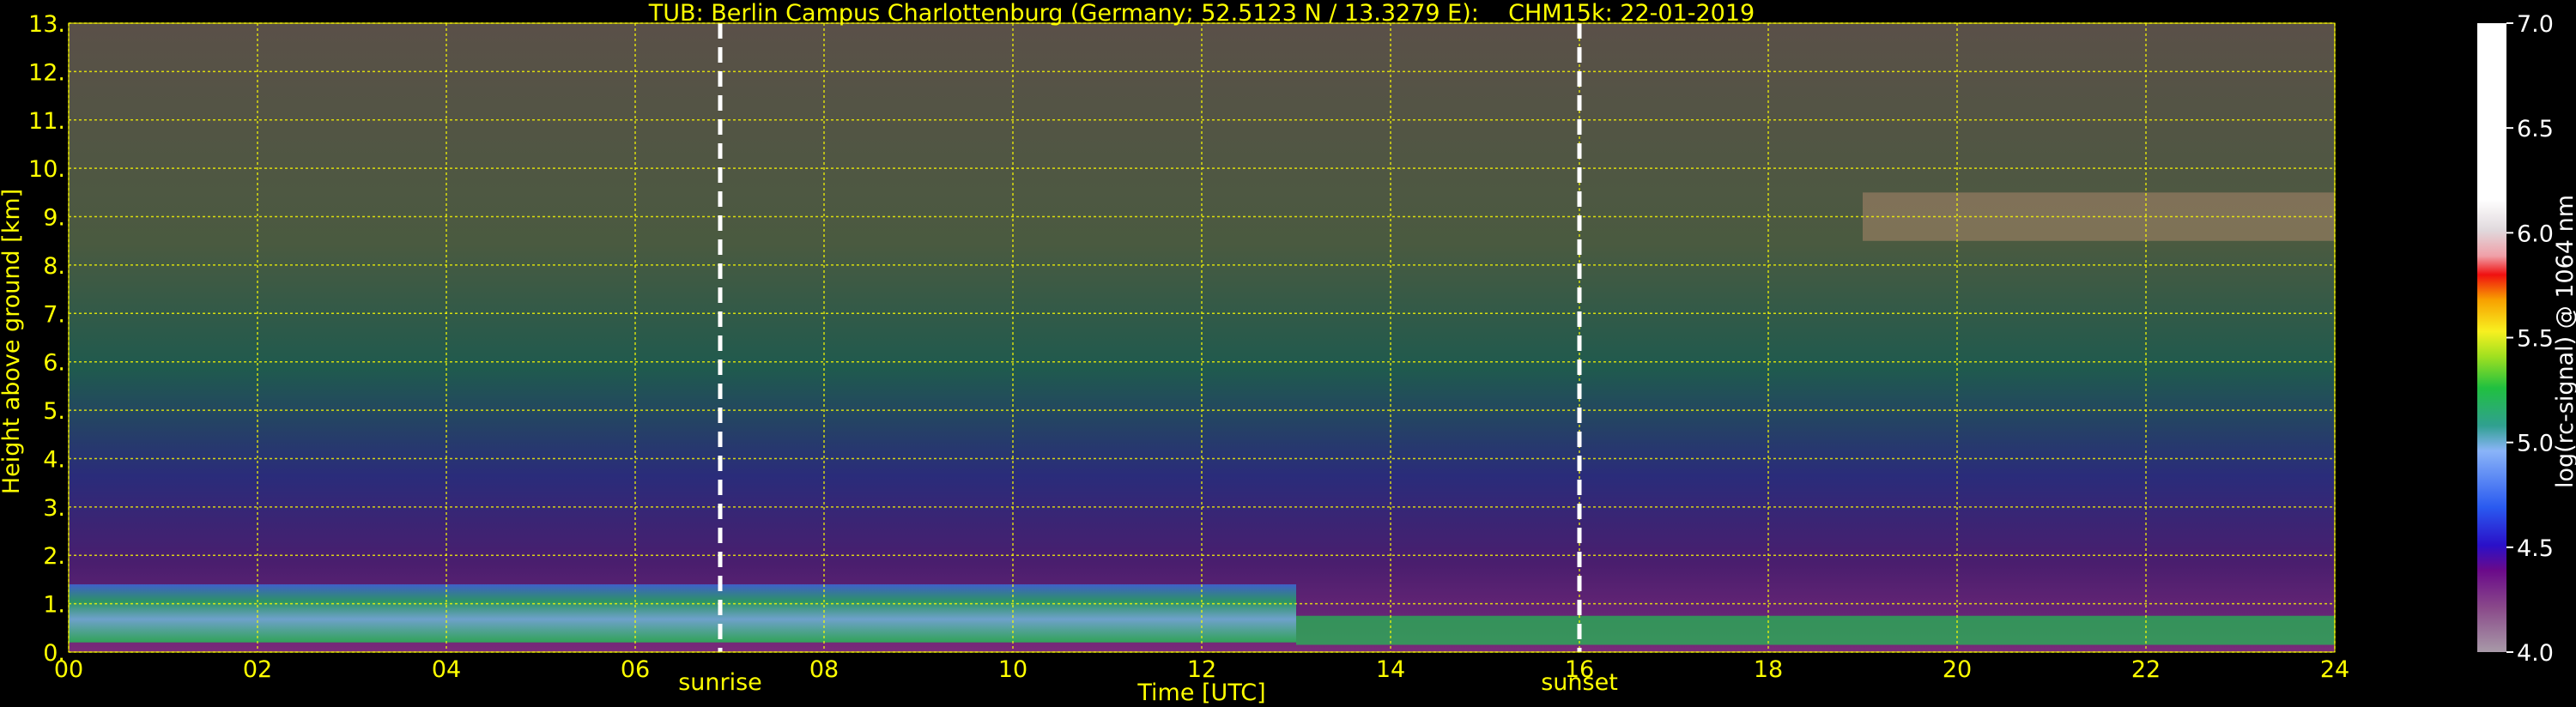 The height and width of the screenshot is (707, 2576). I want to click on colorbar-tick-label: 4.0, so click(2535, 653).